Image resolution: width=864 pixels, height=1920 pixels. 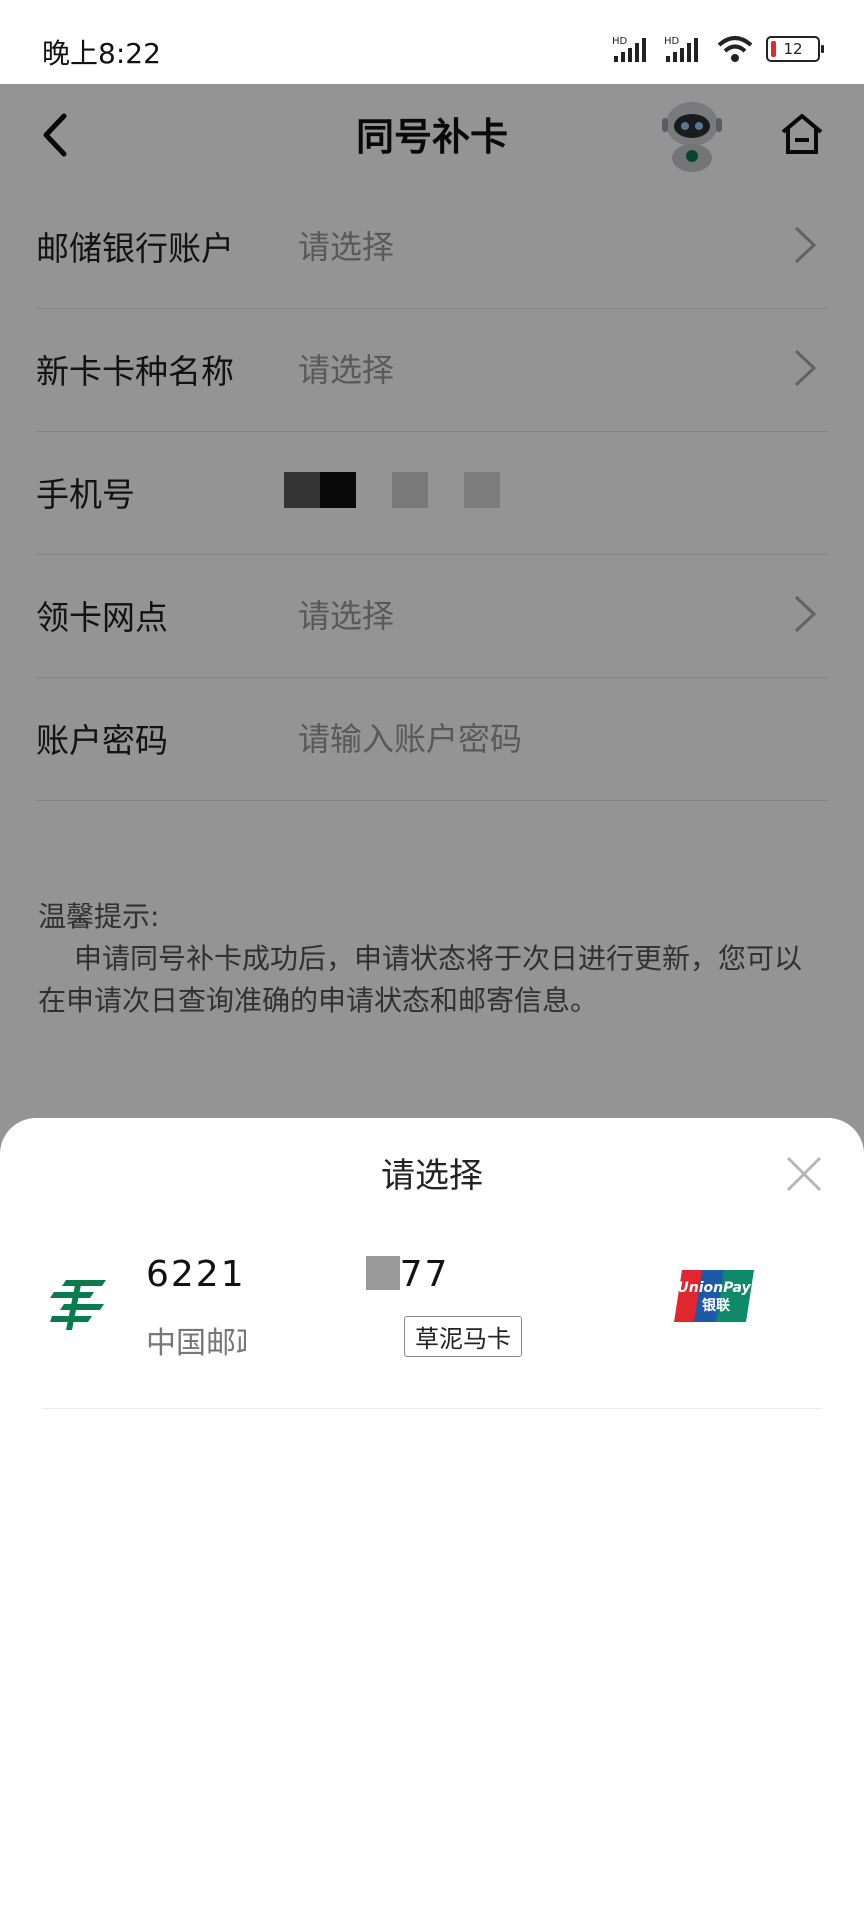 What do you see at coordinates (714, 1288) in the screenshot?
I see `svg-text: UnionPay` at bounding box center [714, 1288].